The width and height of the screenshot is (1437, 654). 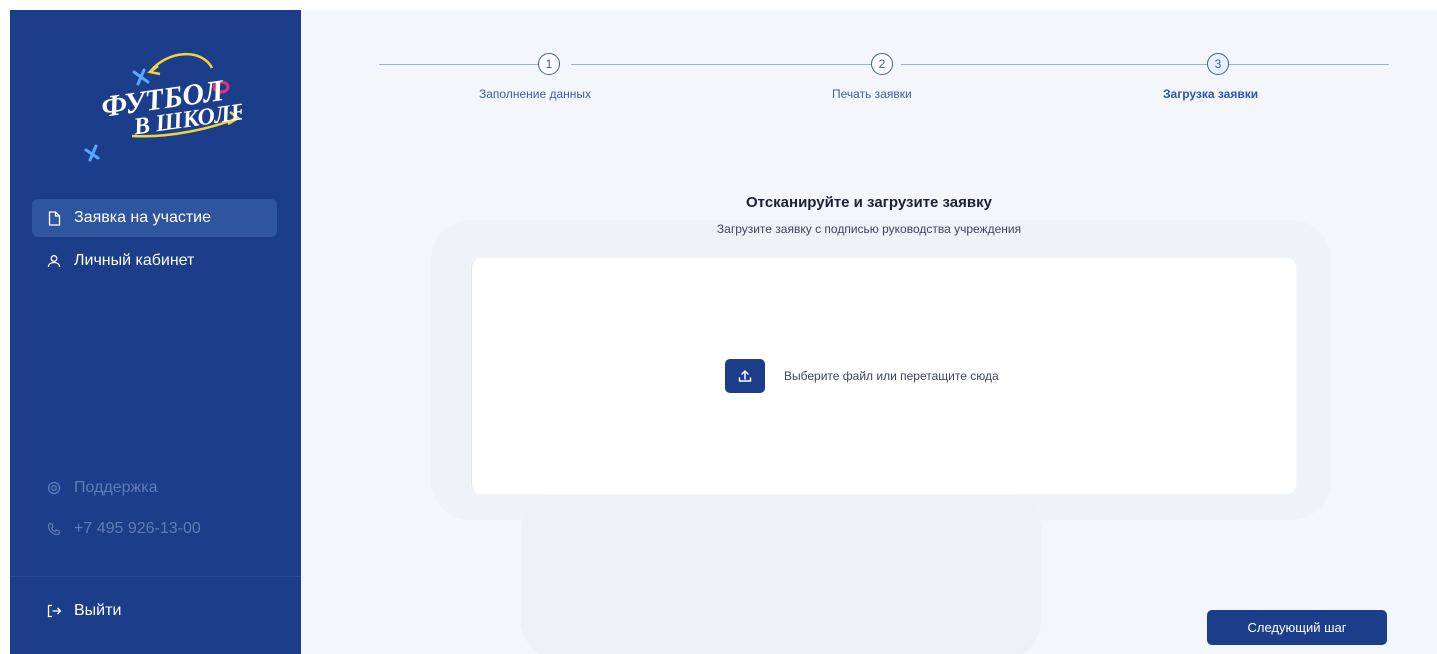 What do you see at coordinates (54, 261) in the screenshot?
I see `user-icon` at bounding box center [54, 261].